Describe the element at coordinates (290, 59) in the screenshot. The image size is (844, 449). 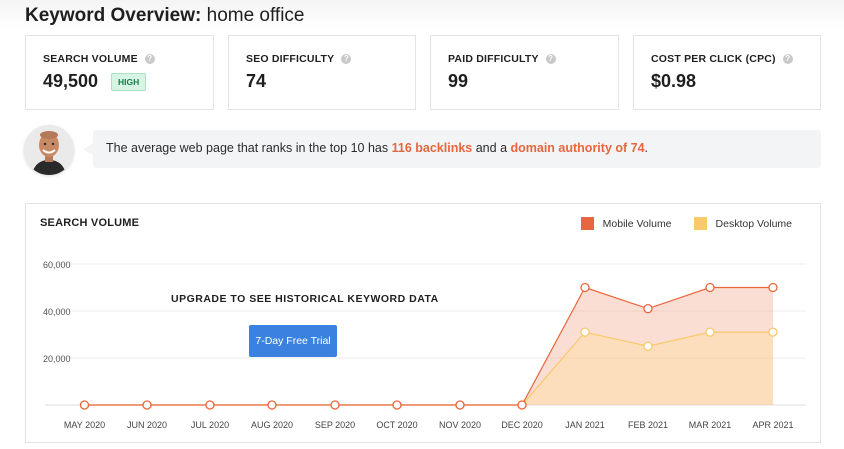
I see `metric-label: SEO DIFFICULTY` at that location.